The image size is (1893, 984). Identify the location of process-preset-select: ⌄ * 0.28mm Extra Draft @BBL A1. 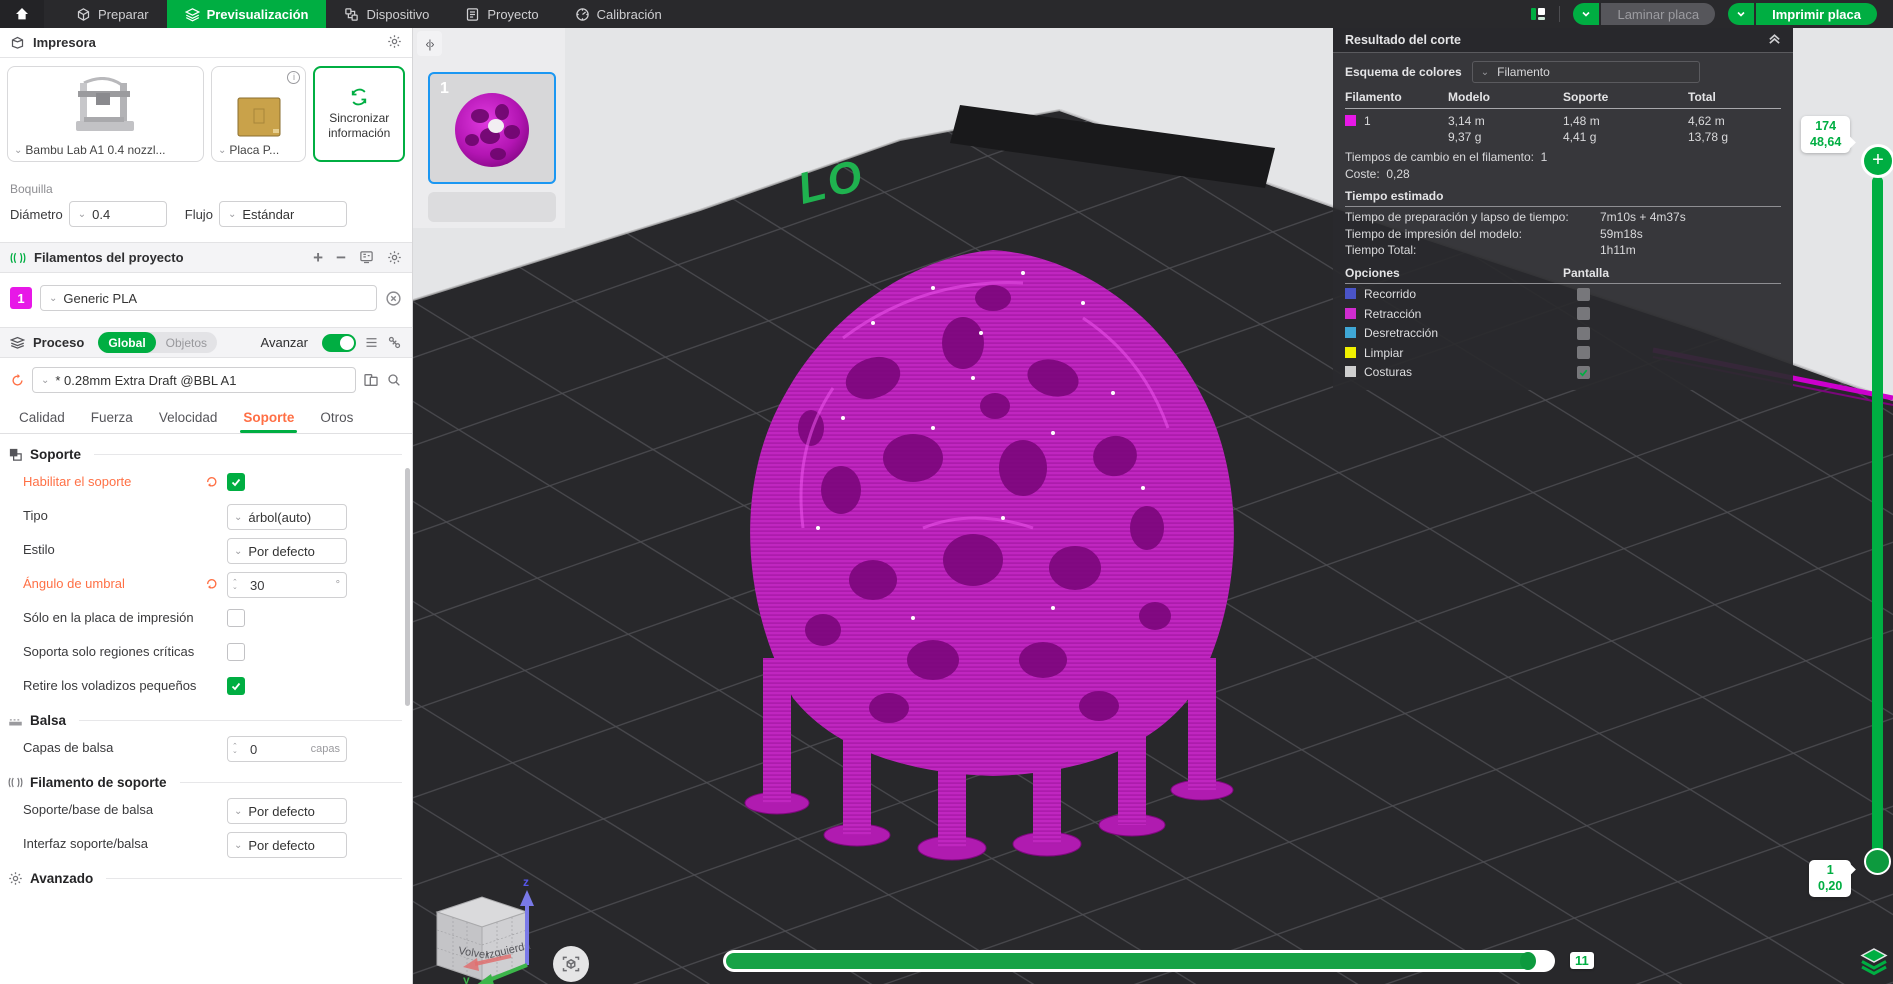
(194, 380).